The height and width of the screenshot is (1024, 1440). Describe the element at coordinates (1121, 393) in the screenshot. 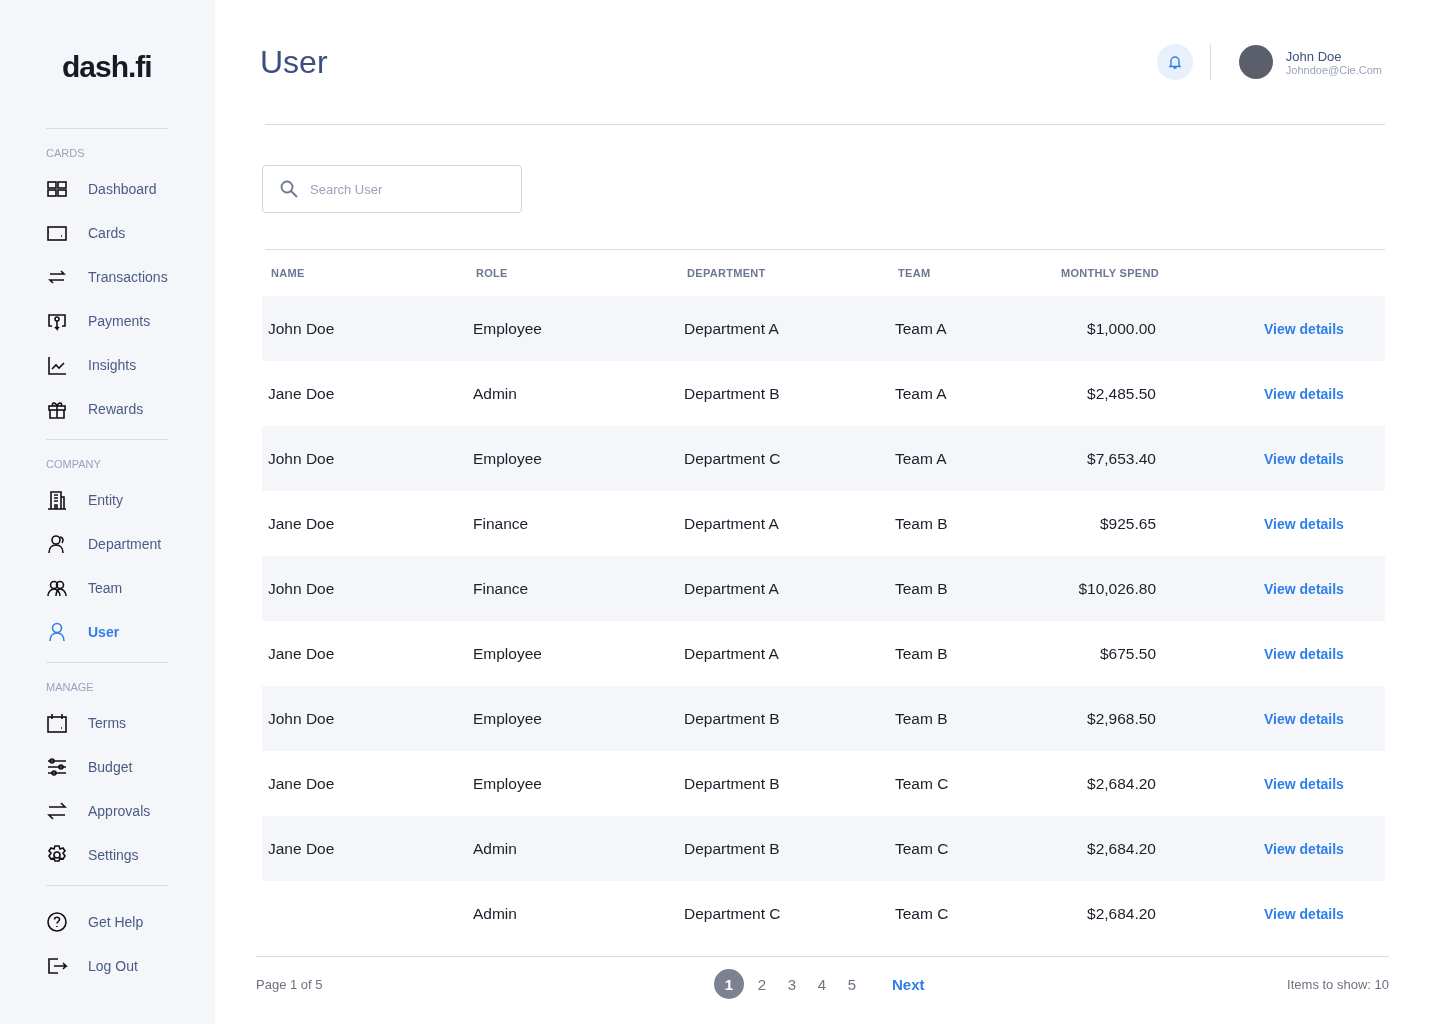

I see `table-cell-text: $2,485.50` at that location.